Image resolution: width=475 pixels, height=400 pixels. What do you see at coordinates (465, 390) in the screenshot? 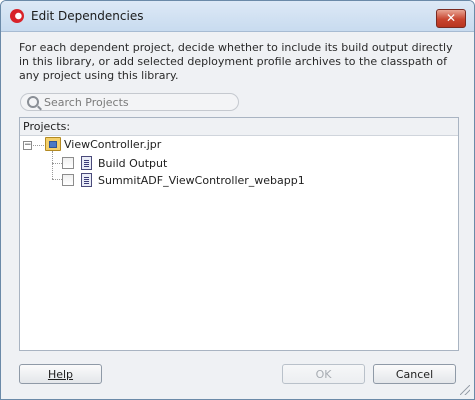
I see `resize-grip-icon` at bounding box center [465, 390].